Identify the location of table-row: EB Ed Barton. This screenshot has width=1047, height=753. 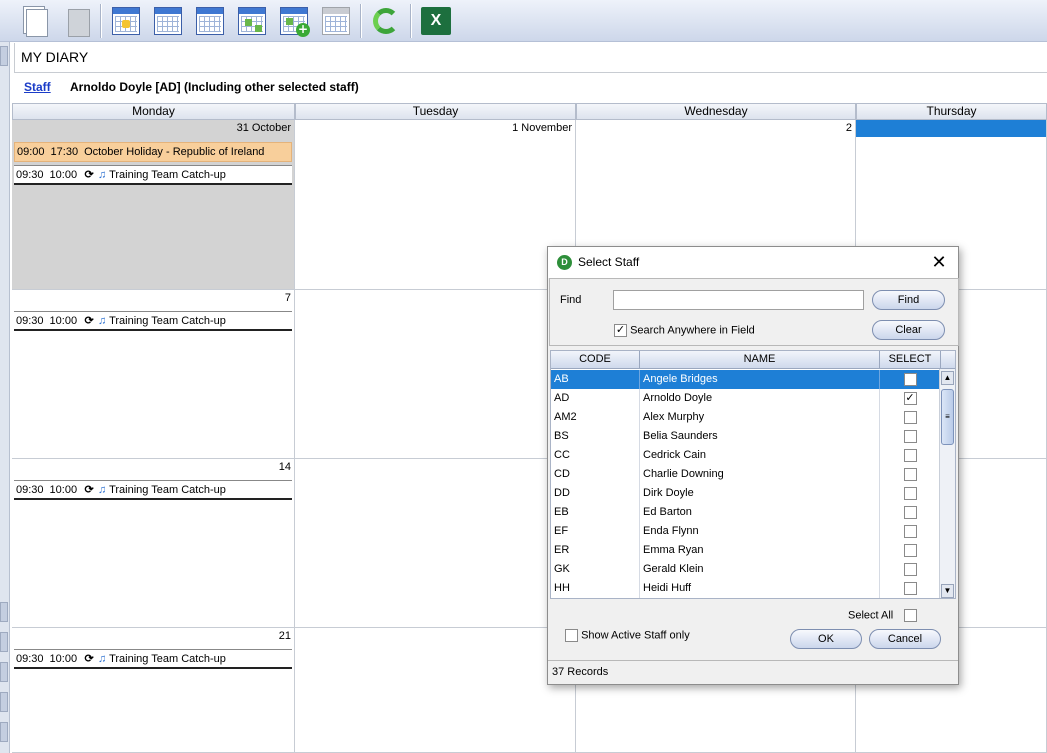
(746, 512).